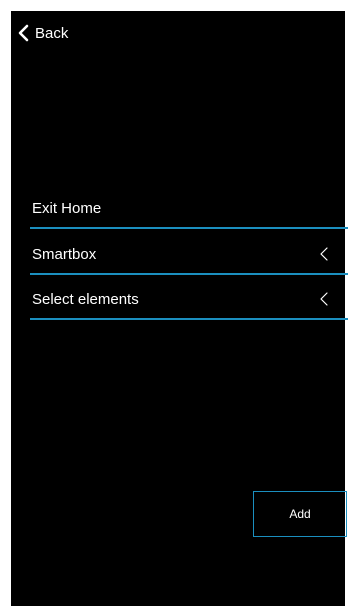 This screenshot has height=606, width=355. I want to click on back-button: Back, so click(42, 33).